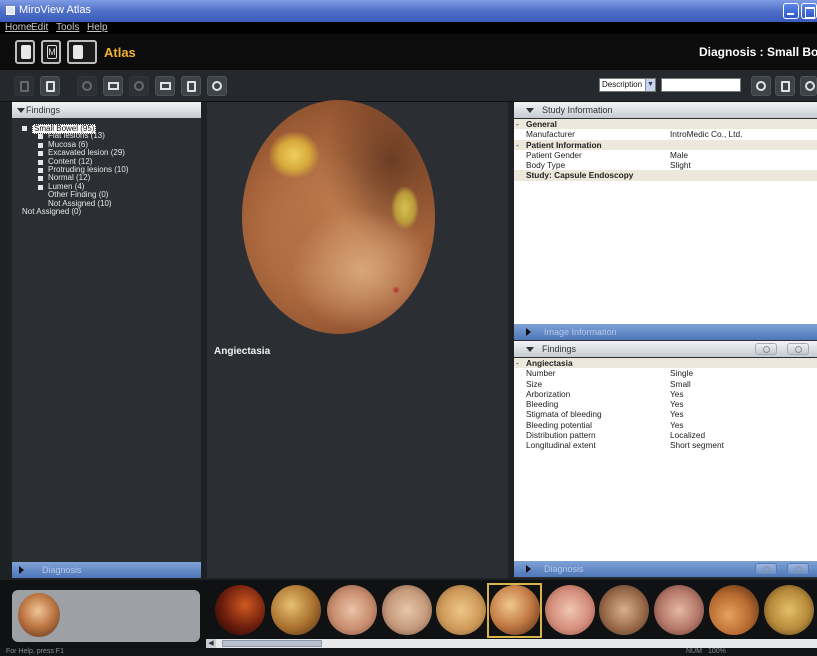 The height and width of the screenshot is (656, 817). I want to click on findings-pane-header: Findings, so click(106, 110).